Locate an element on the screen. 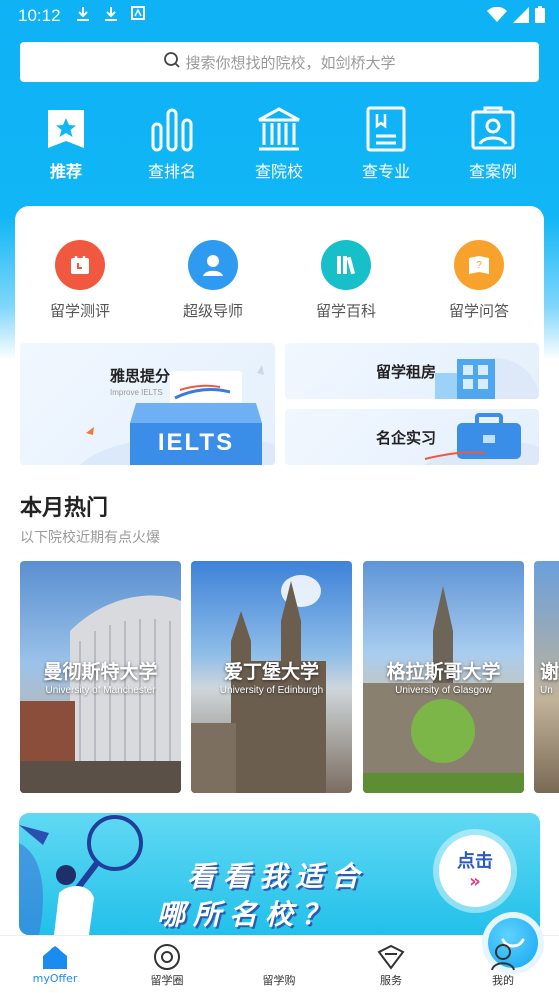 The image size is (559, 993). banner-cta-label: 点击 is located at coordinates (475, 861).